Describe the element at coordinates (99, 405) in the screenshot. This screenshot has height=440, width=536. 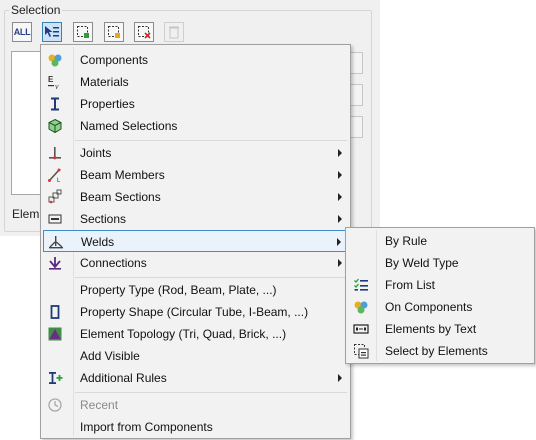
I see `menu-item-label: Recent` at that location.